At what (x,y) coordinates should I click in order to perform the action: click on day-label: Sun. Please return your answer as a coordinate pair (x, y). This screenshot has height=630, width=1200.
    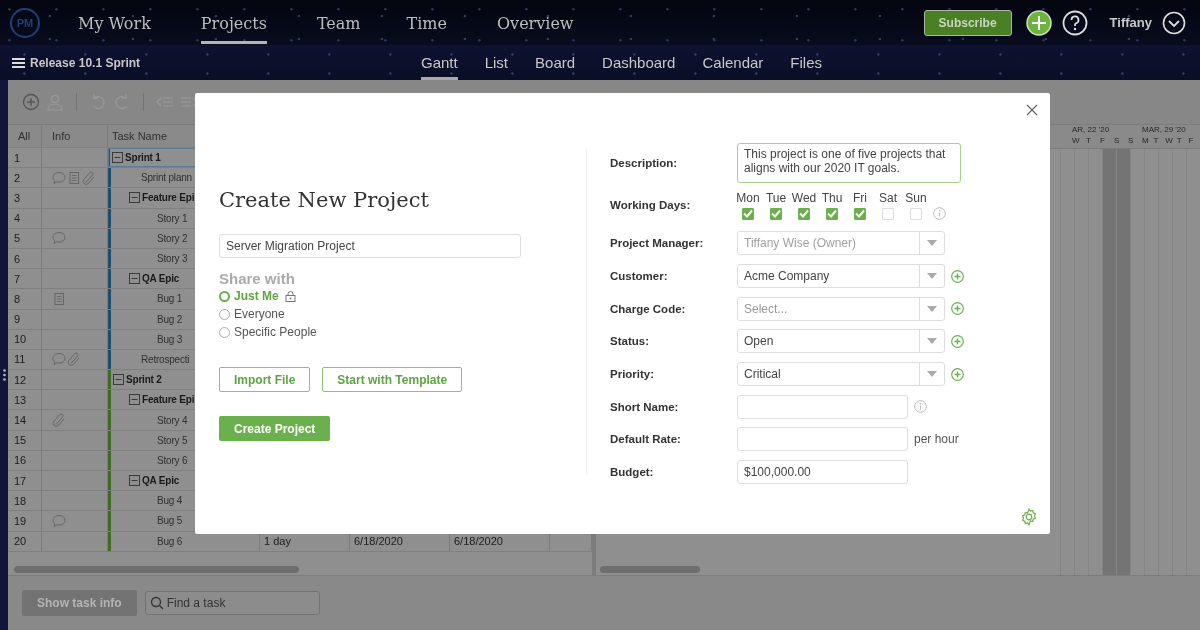
    Looking at the image, I should click on (916, 197).